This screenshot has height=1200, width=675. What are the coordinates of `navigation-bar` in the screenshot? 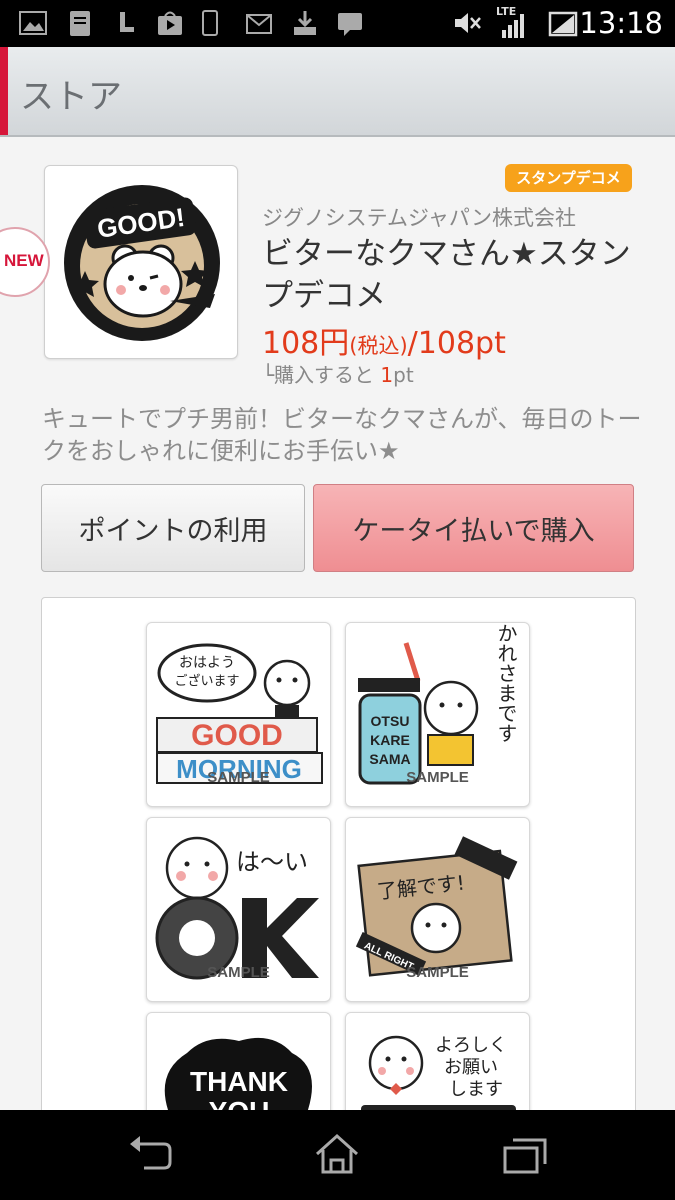 It's located at (337, 1155).